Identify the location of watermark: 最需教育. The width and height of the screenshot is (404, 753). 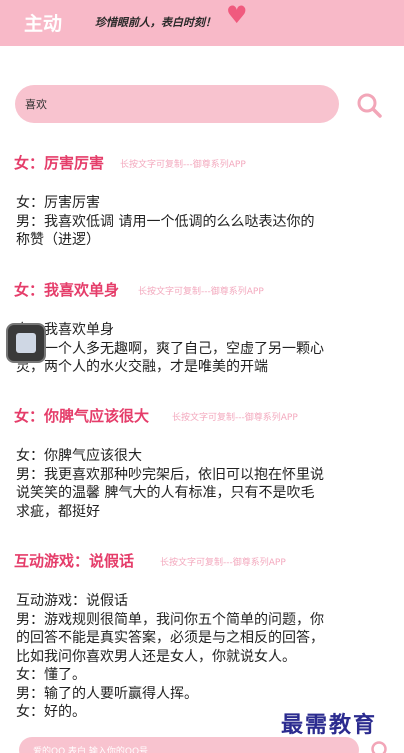
(329, 725).